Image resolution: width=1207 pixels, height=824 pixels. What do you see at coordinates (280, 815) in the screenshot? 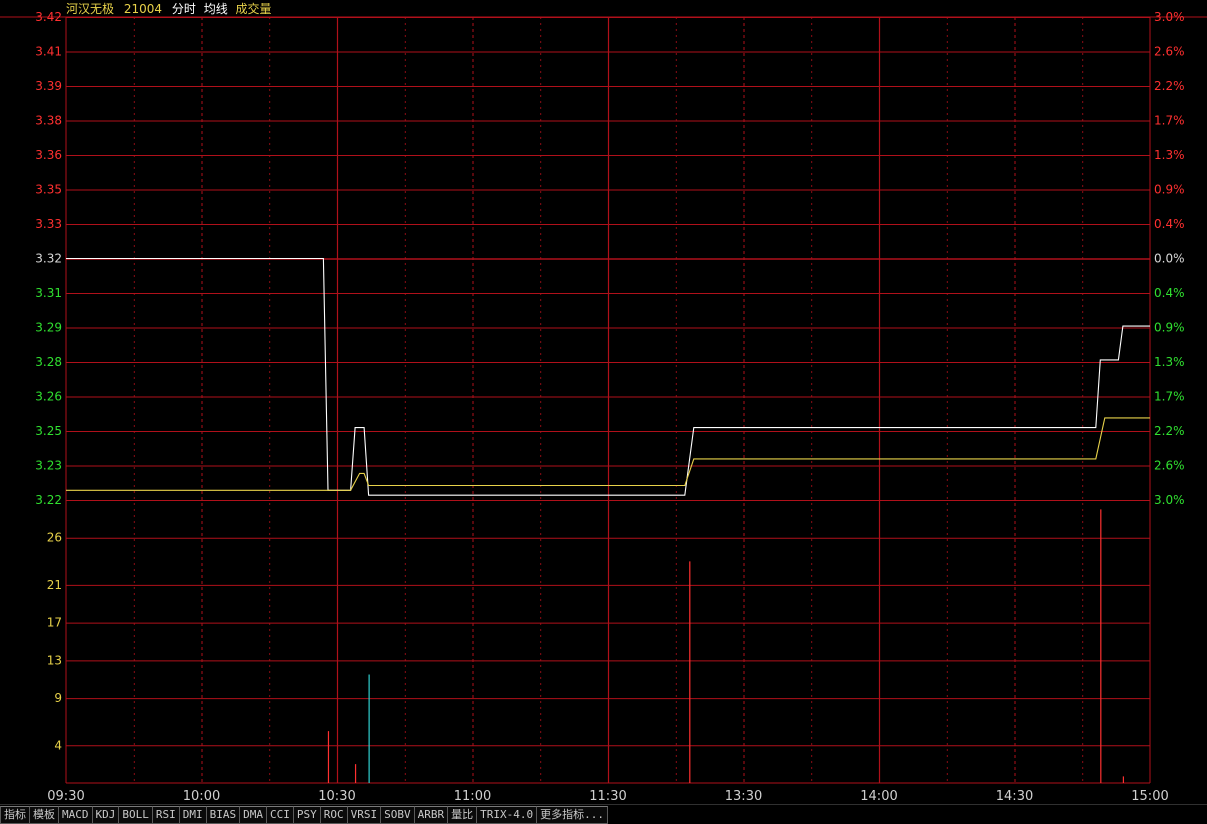
I see `indicator-tab: CCI` at bounding box center [280, 815].